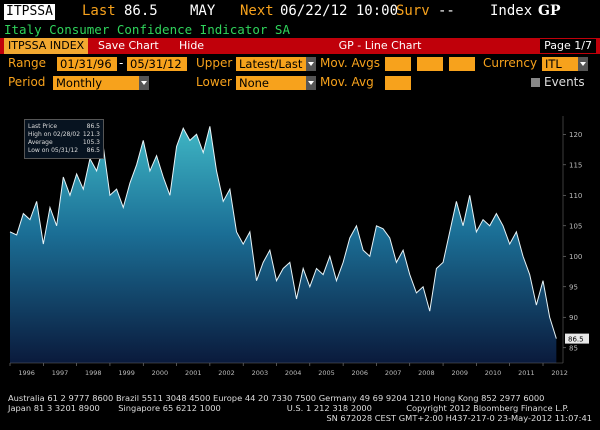 This screenshot has height=430, width=600. I want to click on lower-dropdown-icon, so click(311, 83).